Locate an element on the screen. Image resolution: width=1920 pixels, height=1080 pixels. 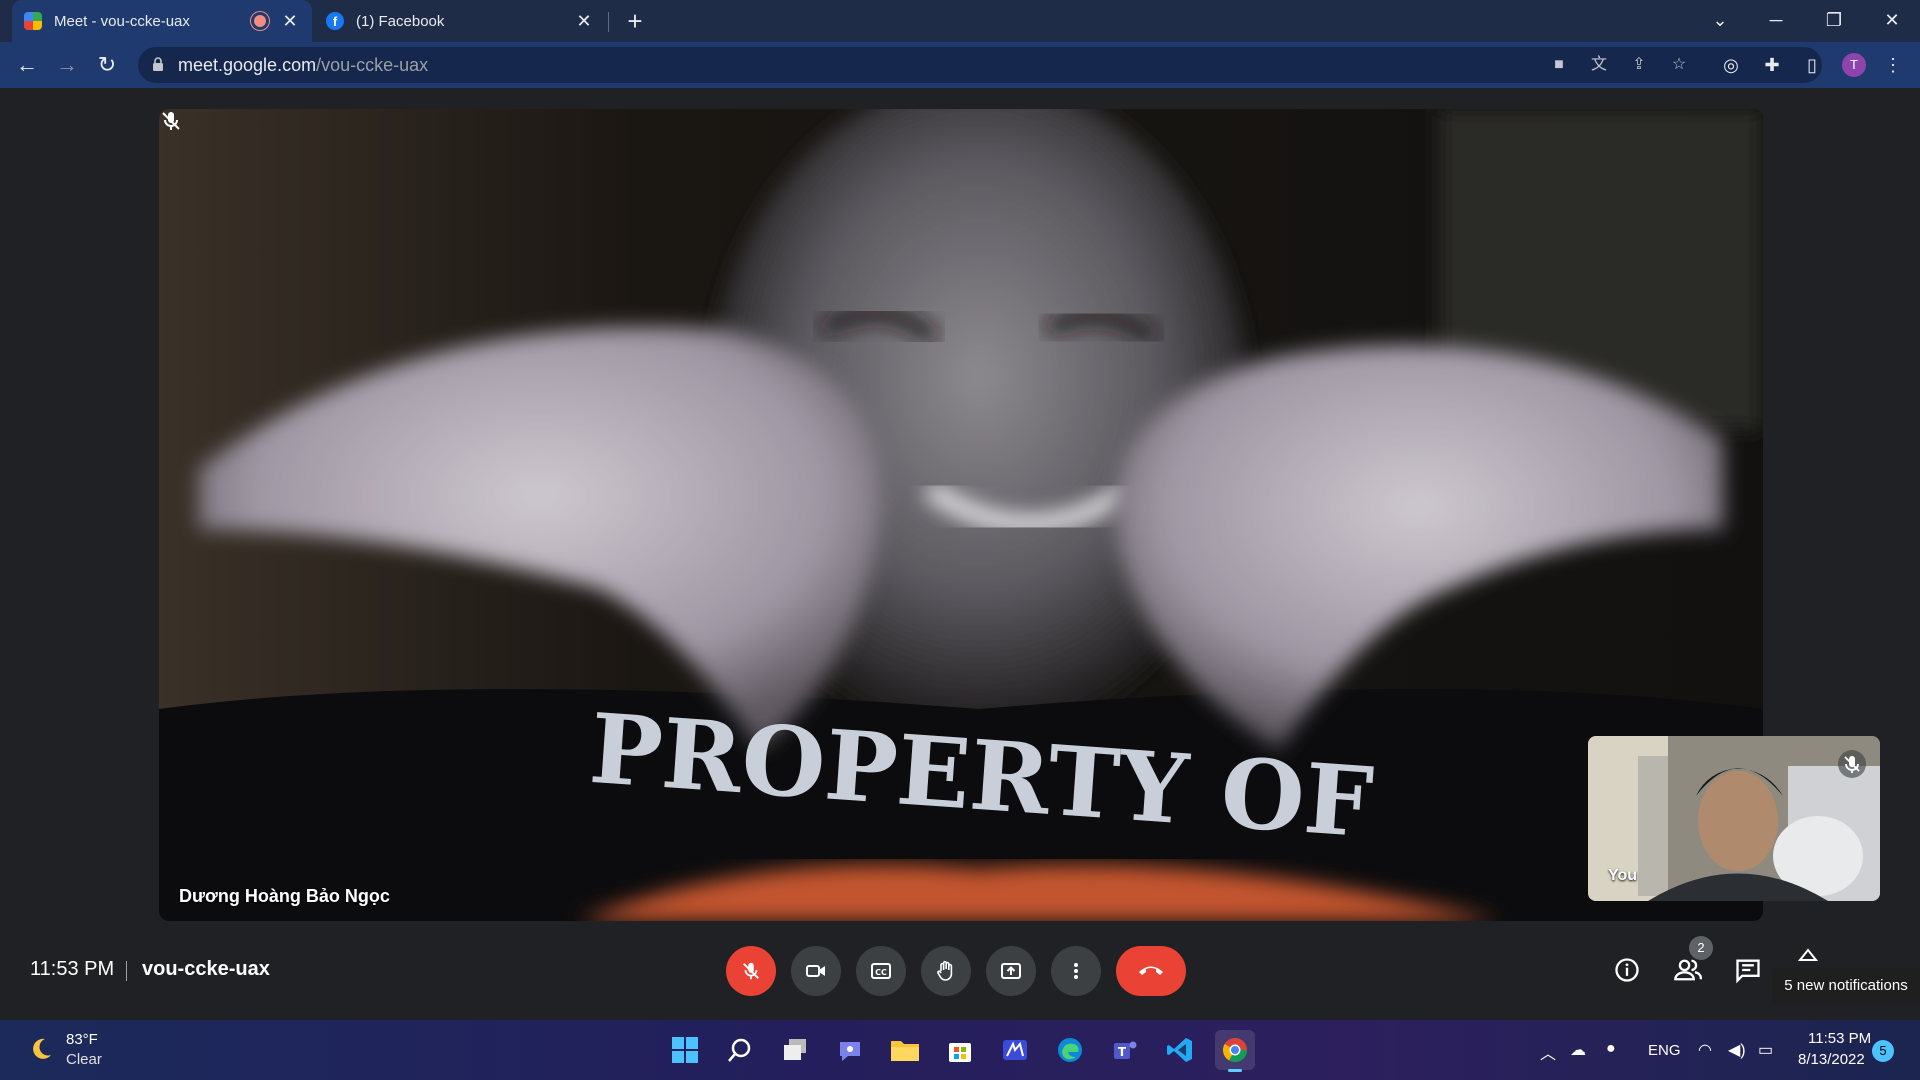
captions-icon: CC is located at coordinates (881, 971).